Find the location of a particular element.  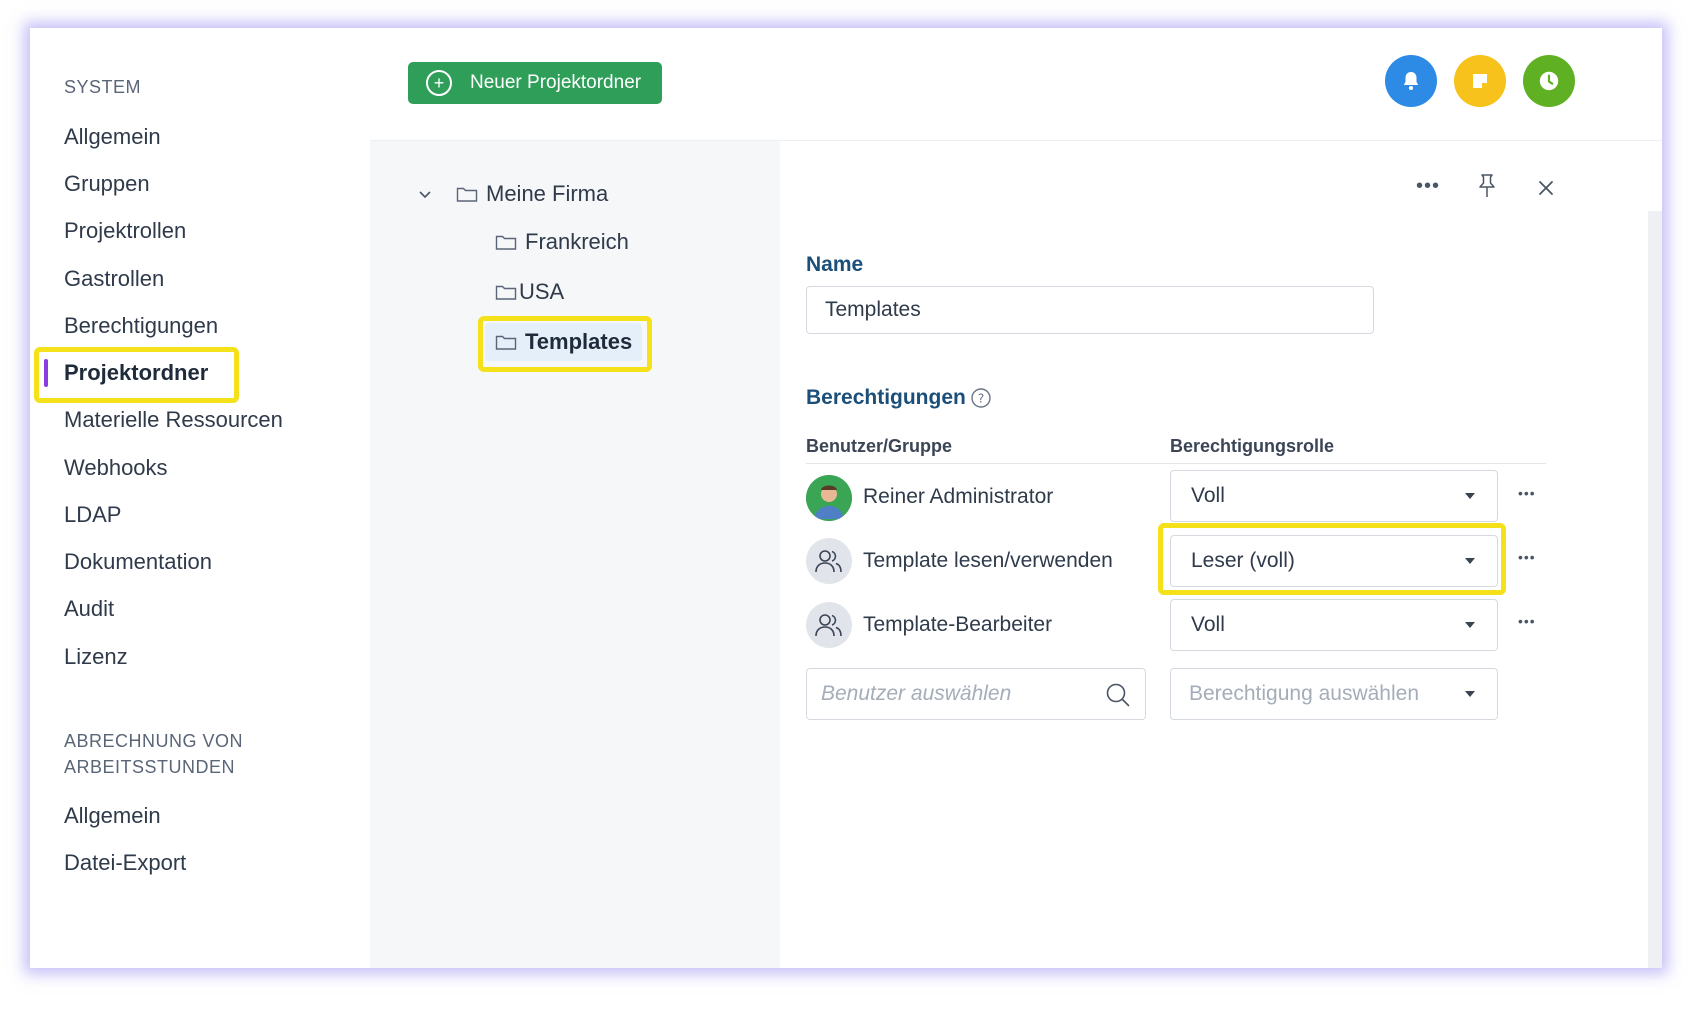

highlight-role-select is located at coordinates (1332, 559).